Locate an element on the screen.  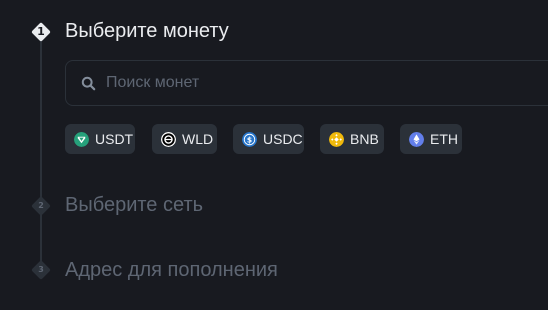
coin-search-input is located at coordinates (326, 83).